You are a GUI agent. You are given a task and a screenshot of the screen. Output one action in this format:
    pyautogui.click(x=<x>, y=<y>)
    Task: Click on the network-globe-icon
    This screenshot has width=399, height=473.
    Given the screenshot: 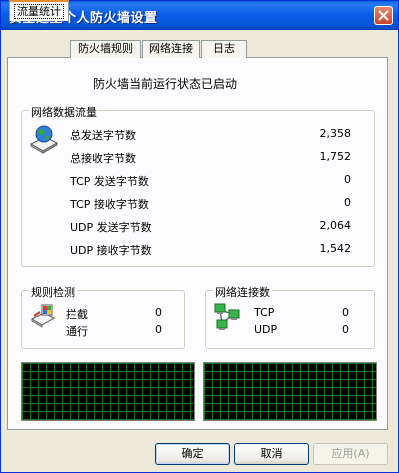 What is the action you would take?
    pyautogui.click(x=44, y=139)
    